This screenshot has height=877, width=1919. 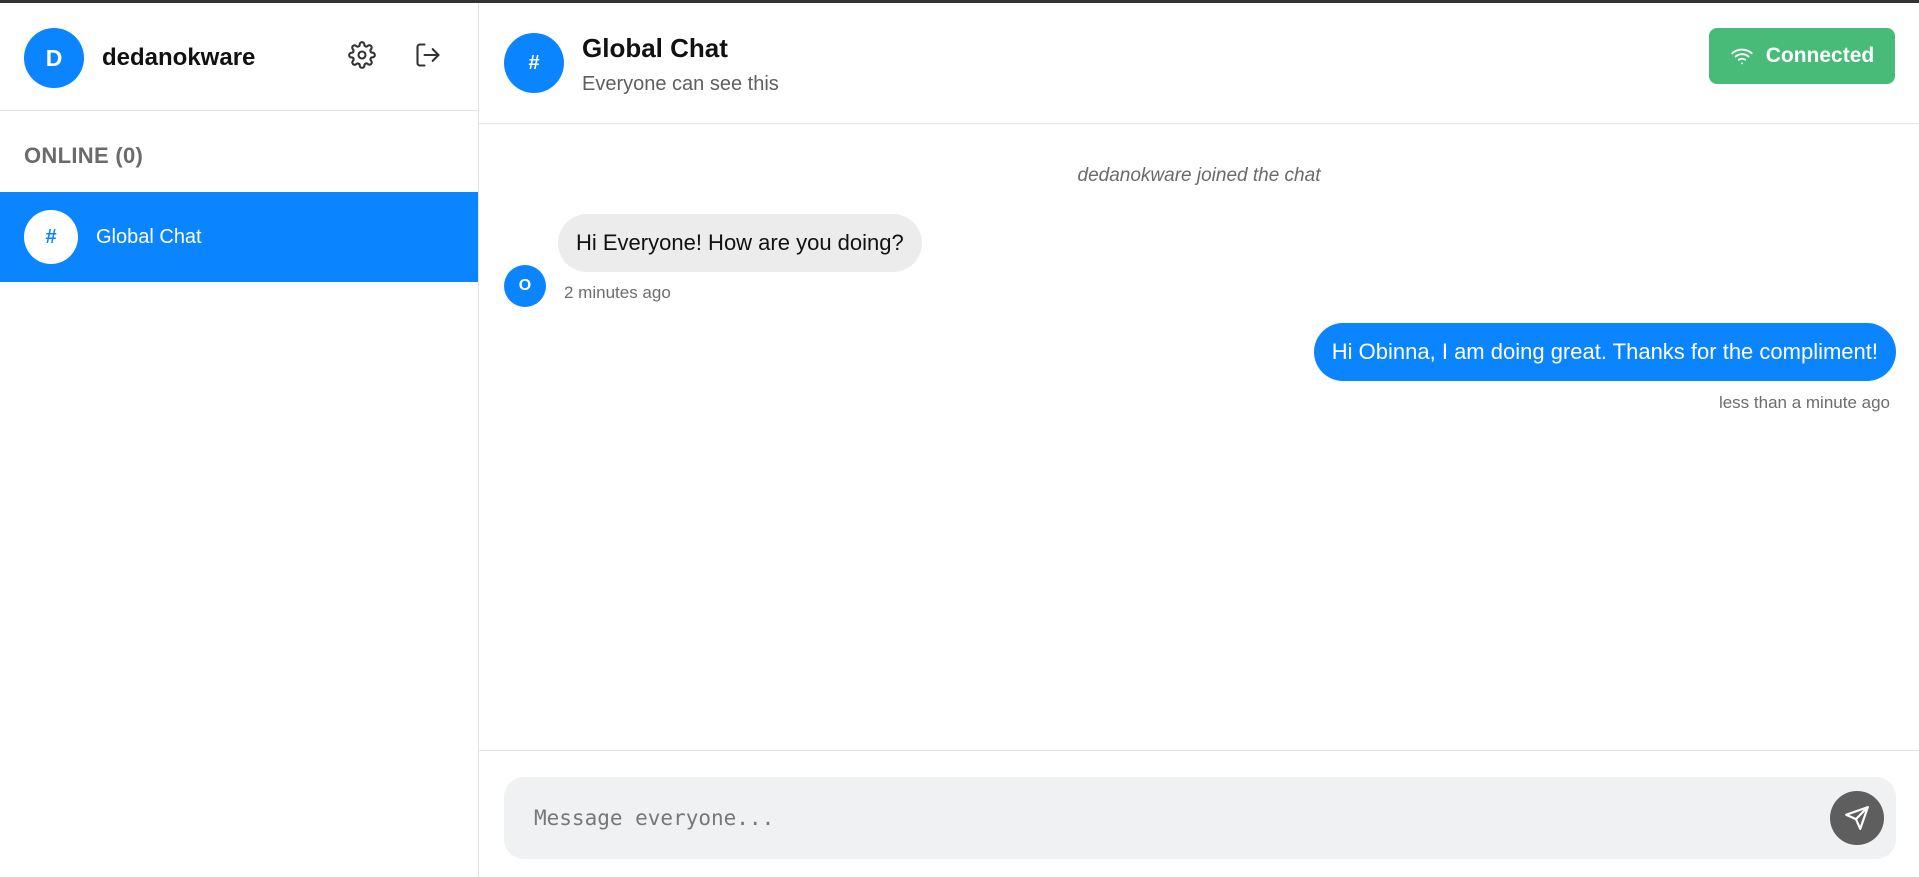 I want to click on logout-button, so click(x=428, y=55).